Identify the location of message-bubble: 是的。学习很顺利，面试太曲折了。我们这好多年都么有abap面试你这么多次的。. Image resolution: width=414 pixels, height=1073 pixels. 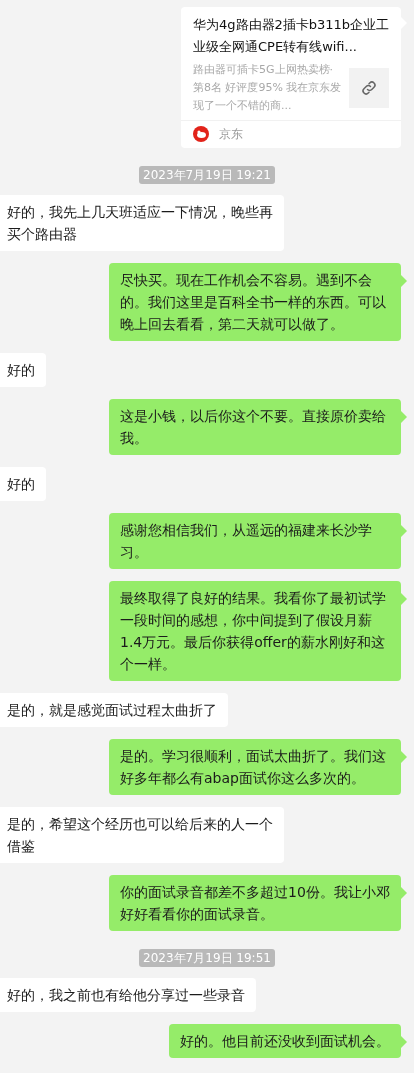
(255, 767).